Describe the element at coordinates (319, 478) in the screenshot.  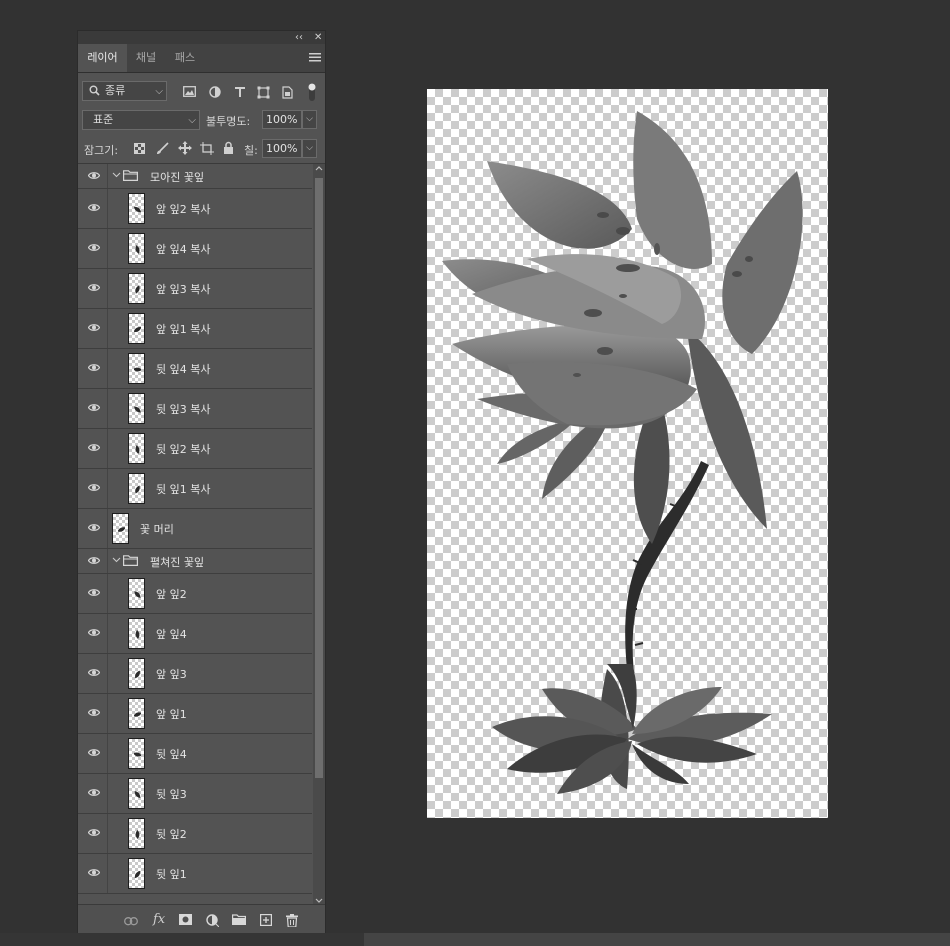
I see `scrollbar-thumb` at that location.